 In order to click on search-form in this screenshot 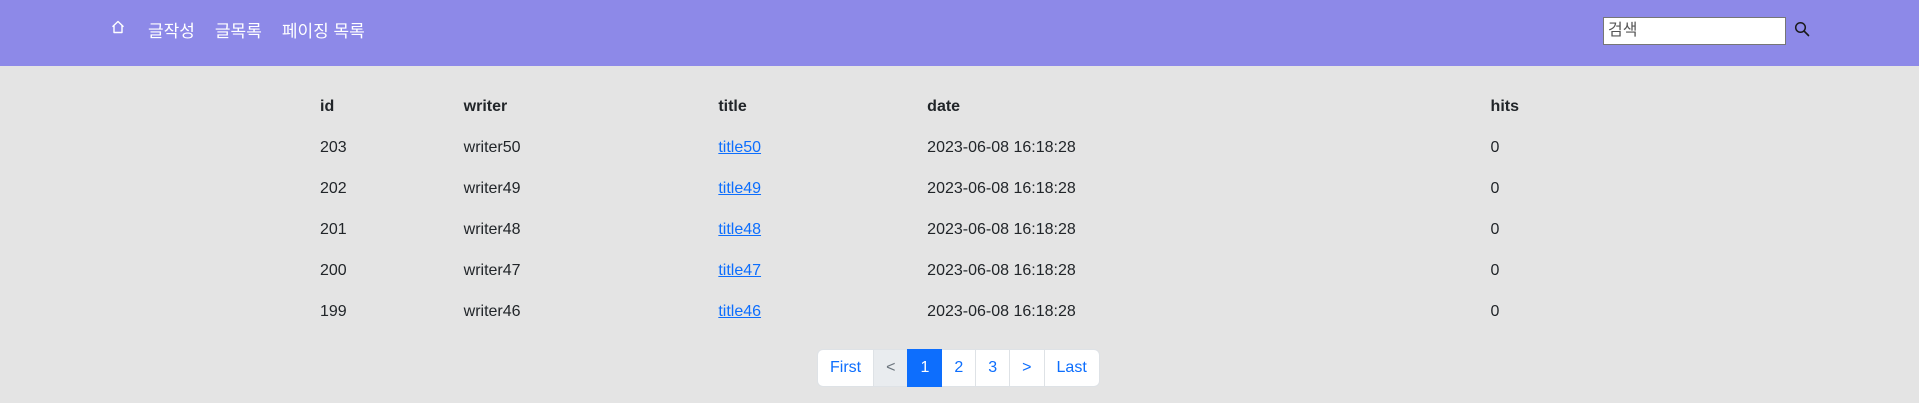, I will do `click(1707, 31)`.